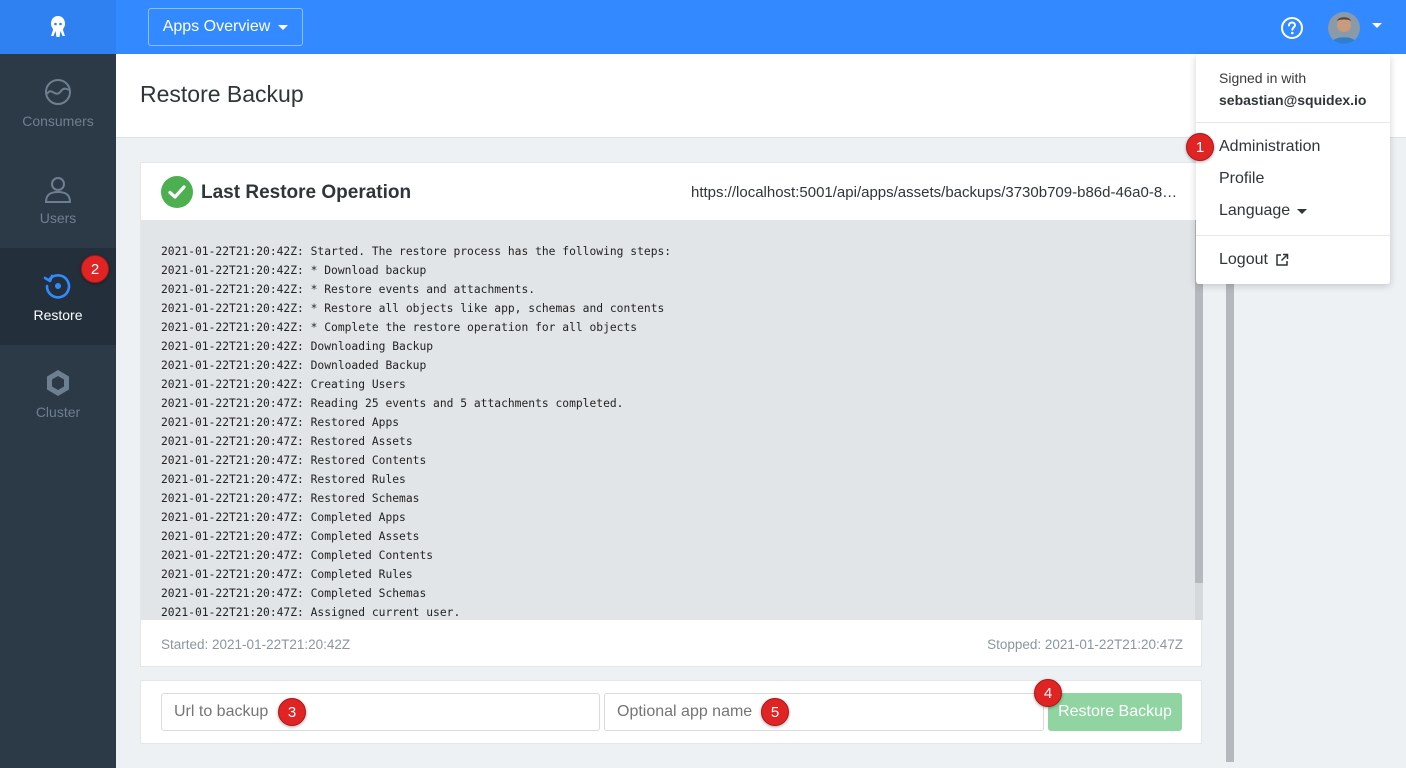  I want to click on sidebar-item-cluster: Cluster, so click(58, 393).